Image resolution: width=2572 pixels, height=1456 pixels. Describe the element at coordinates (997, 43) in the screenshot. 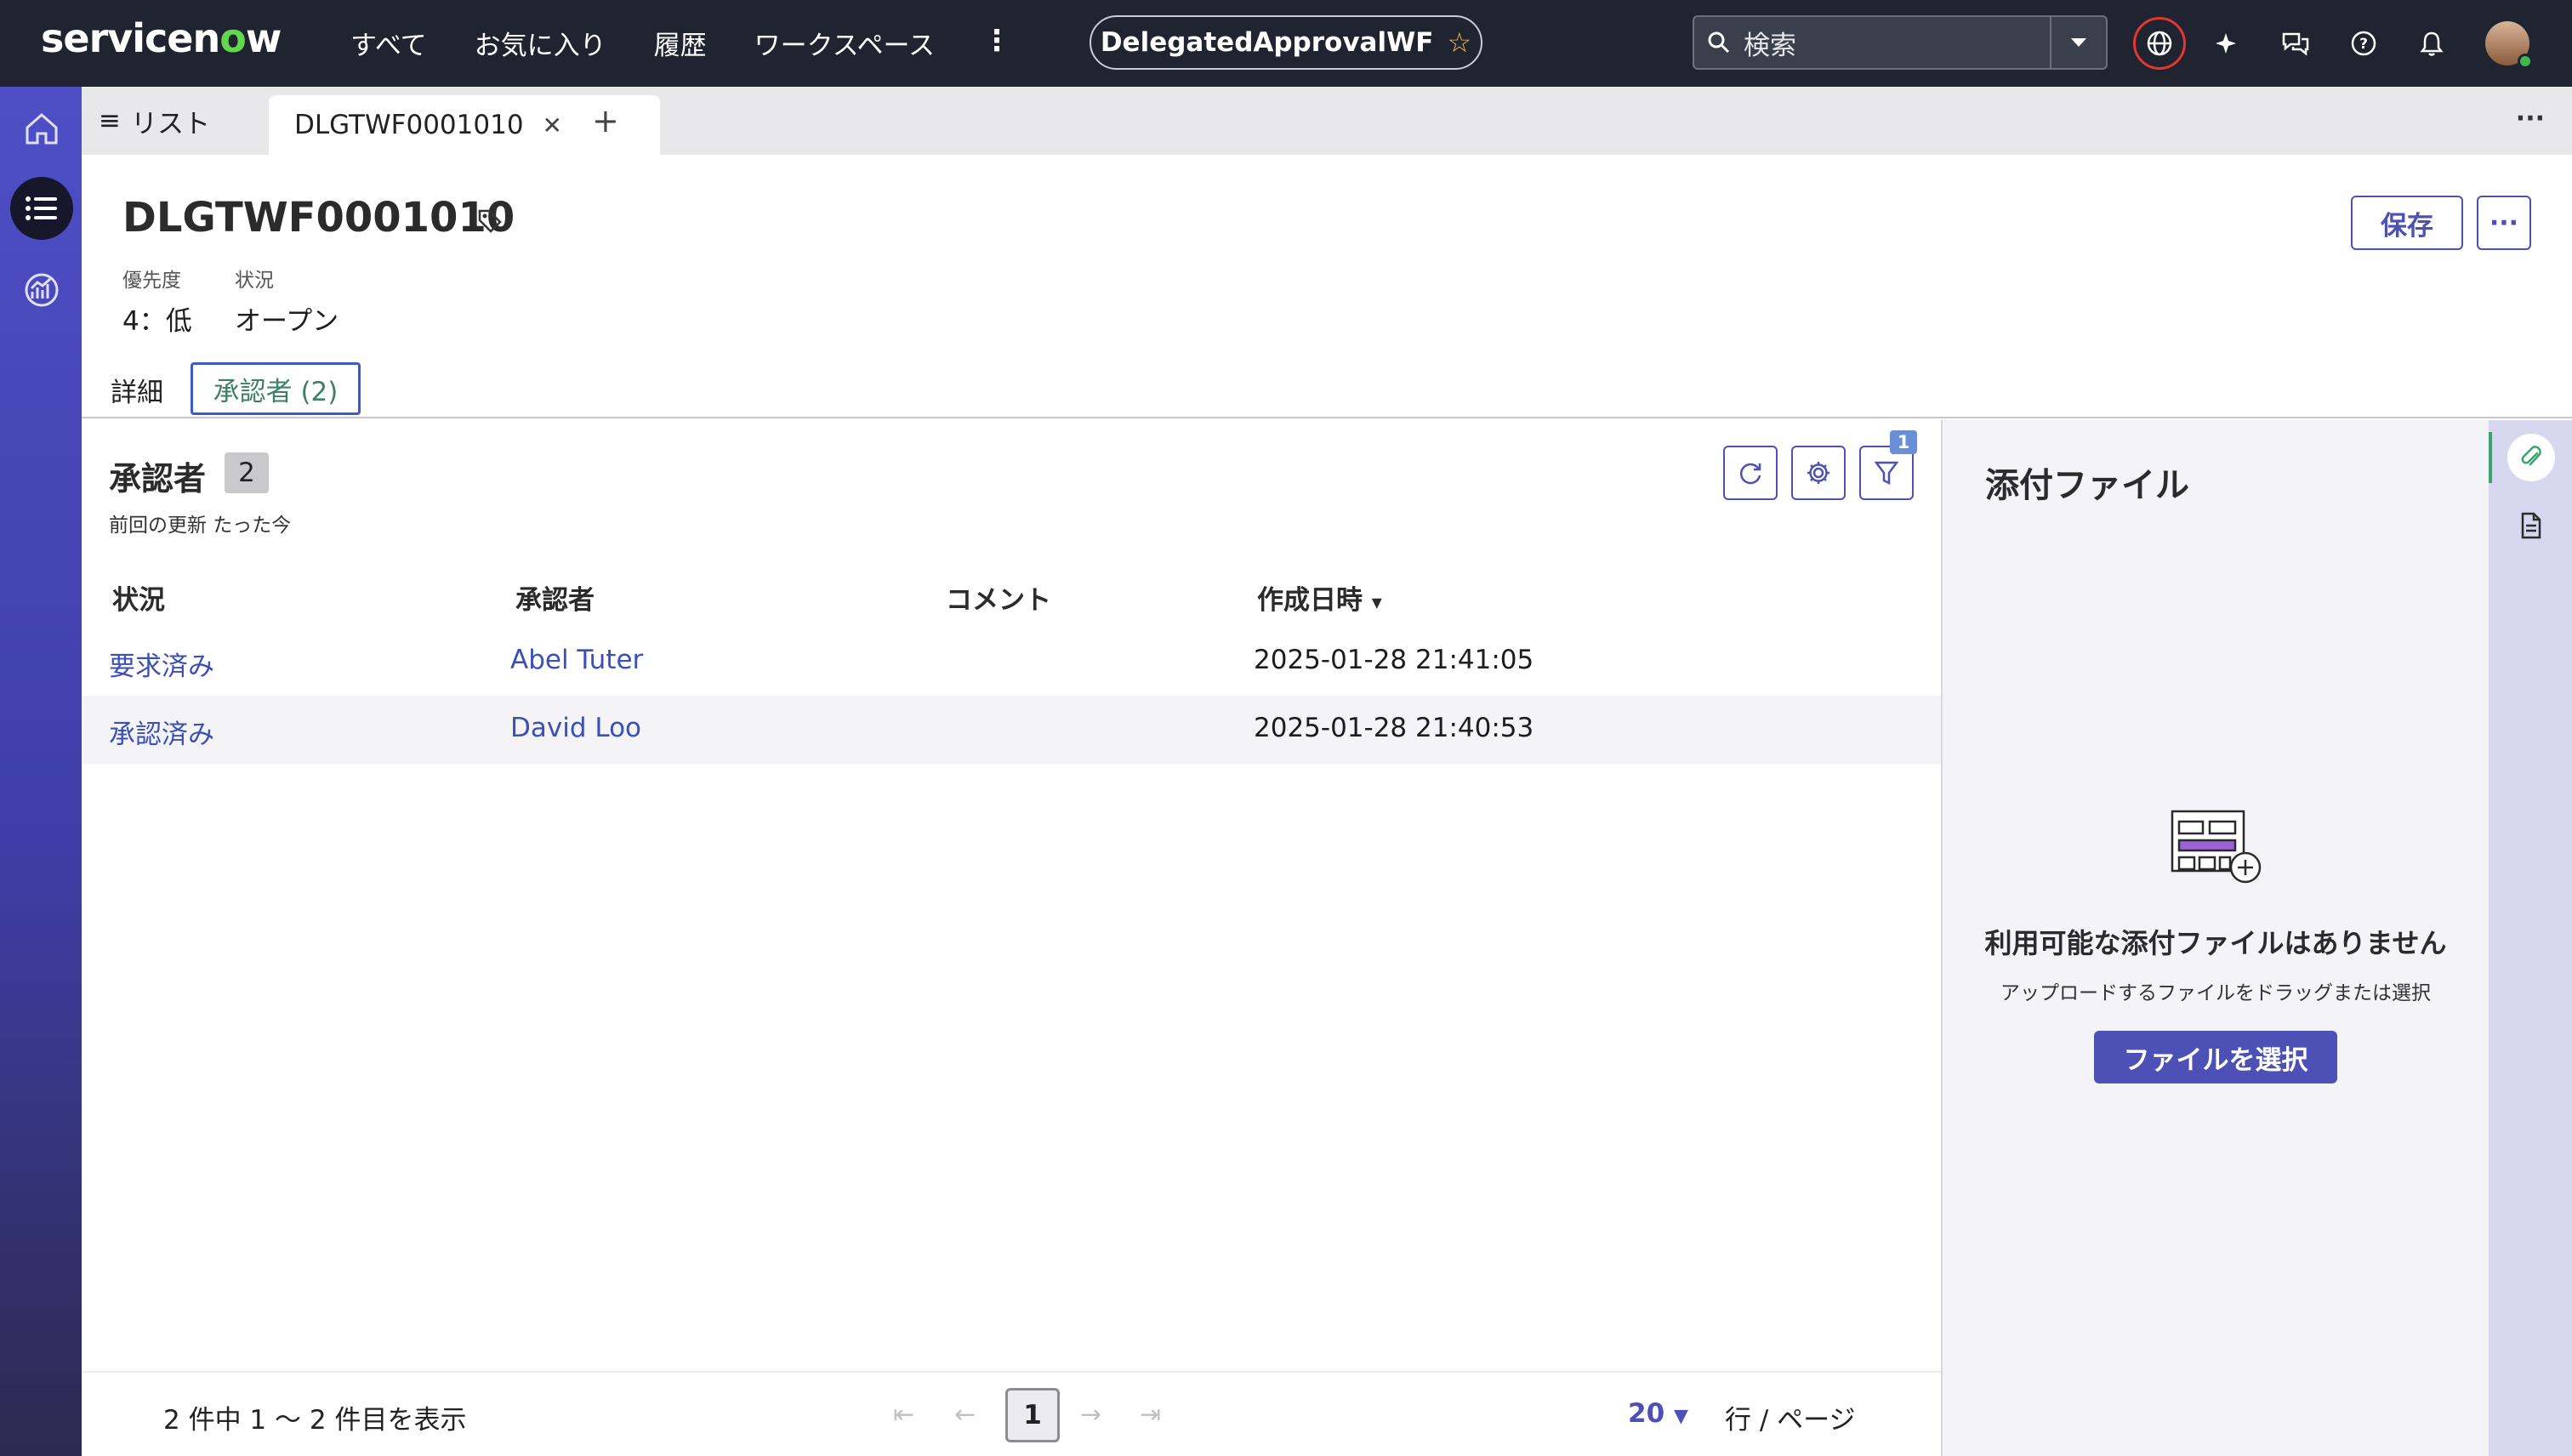

I see `nav-more-icon: ⋮` at that location.